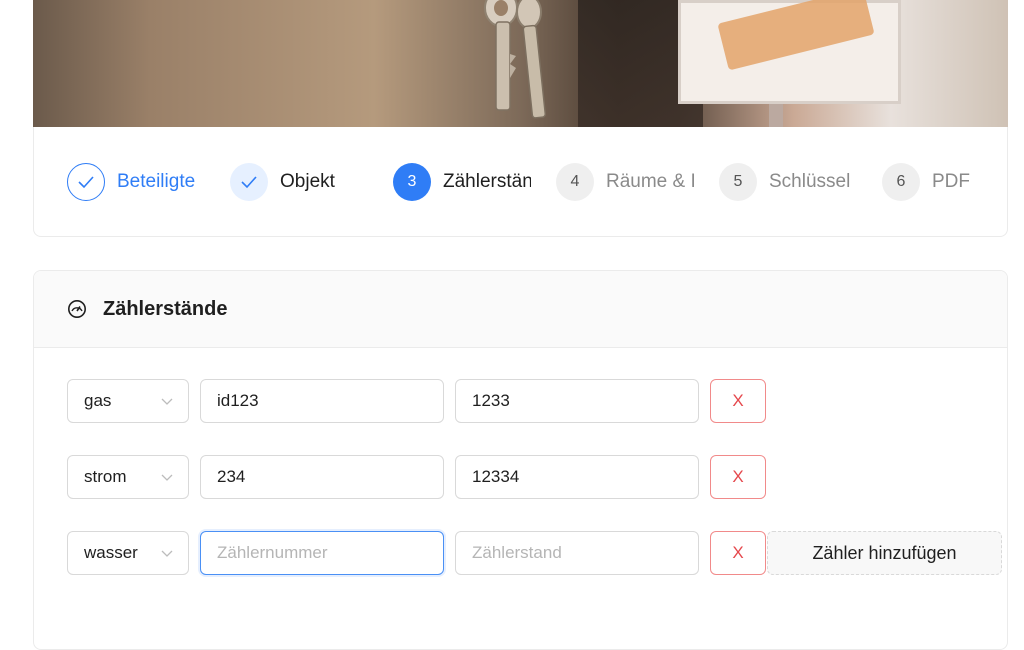 The image size is (1024, 650). Describe the element at coordinates (128, 401) in the screenshot. I see `meter-type-select: gas` at that location.